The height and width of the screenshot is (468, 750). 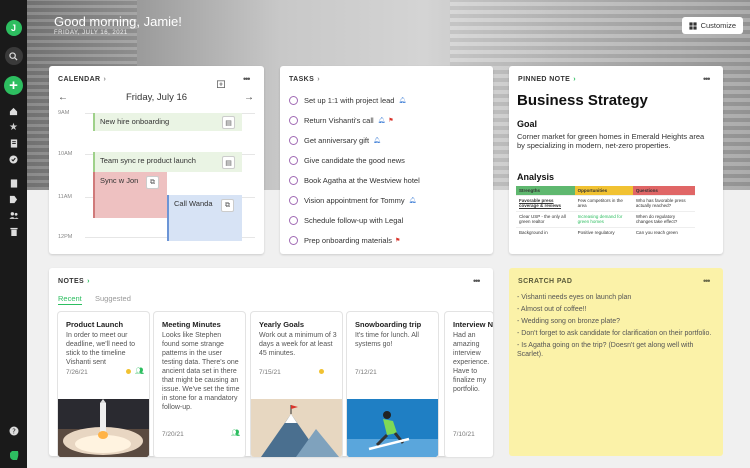 What do you see at coordinates (354, 180) in the screenshot?
I see `task-item: Book Agatha at the Westview hotel` at bounding box center [354, 180].